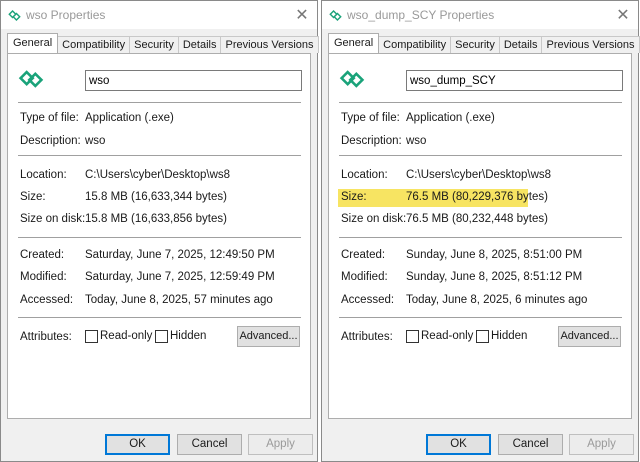 Image resolution: width=640 pixels, height=462 pixels. Describe the element at coordinates (156, 197) in the screenshot. I see `size-value: 15.8 MB (16,633,344 bytes)` at that location.